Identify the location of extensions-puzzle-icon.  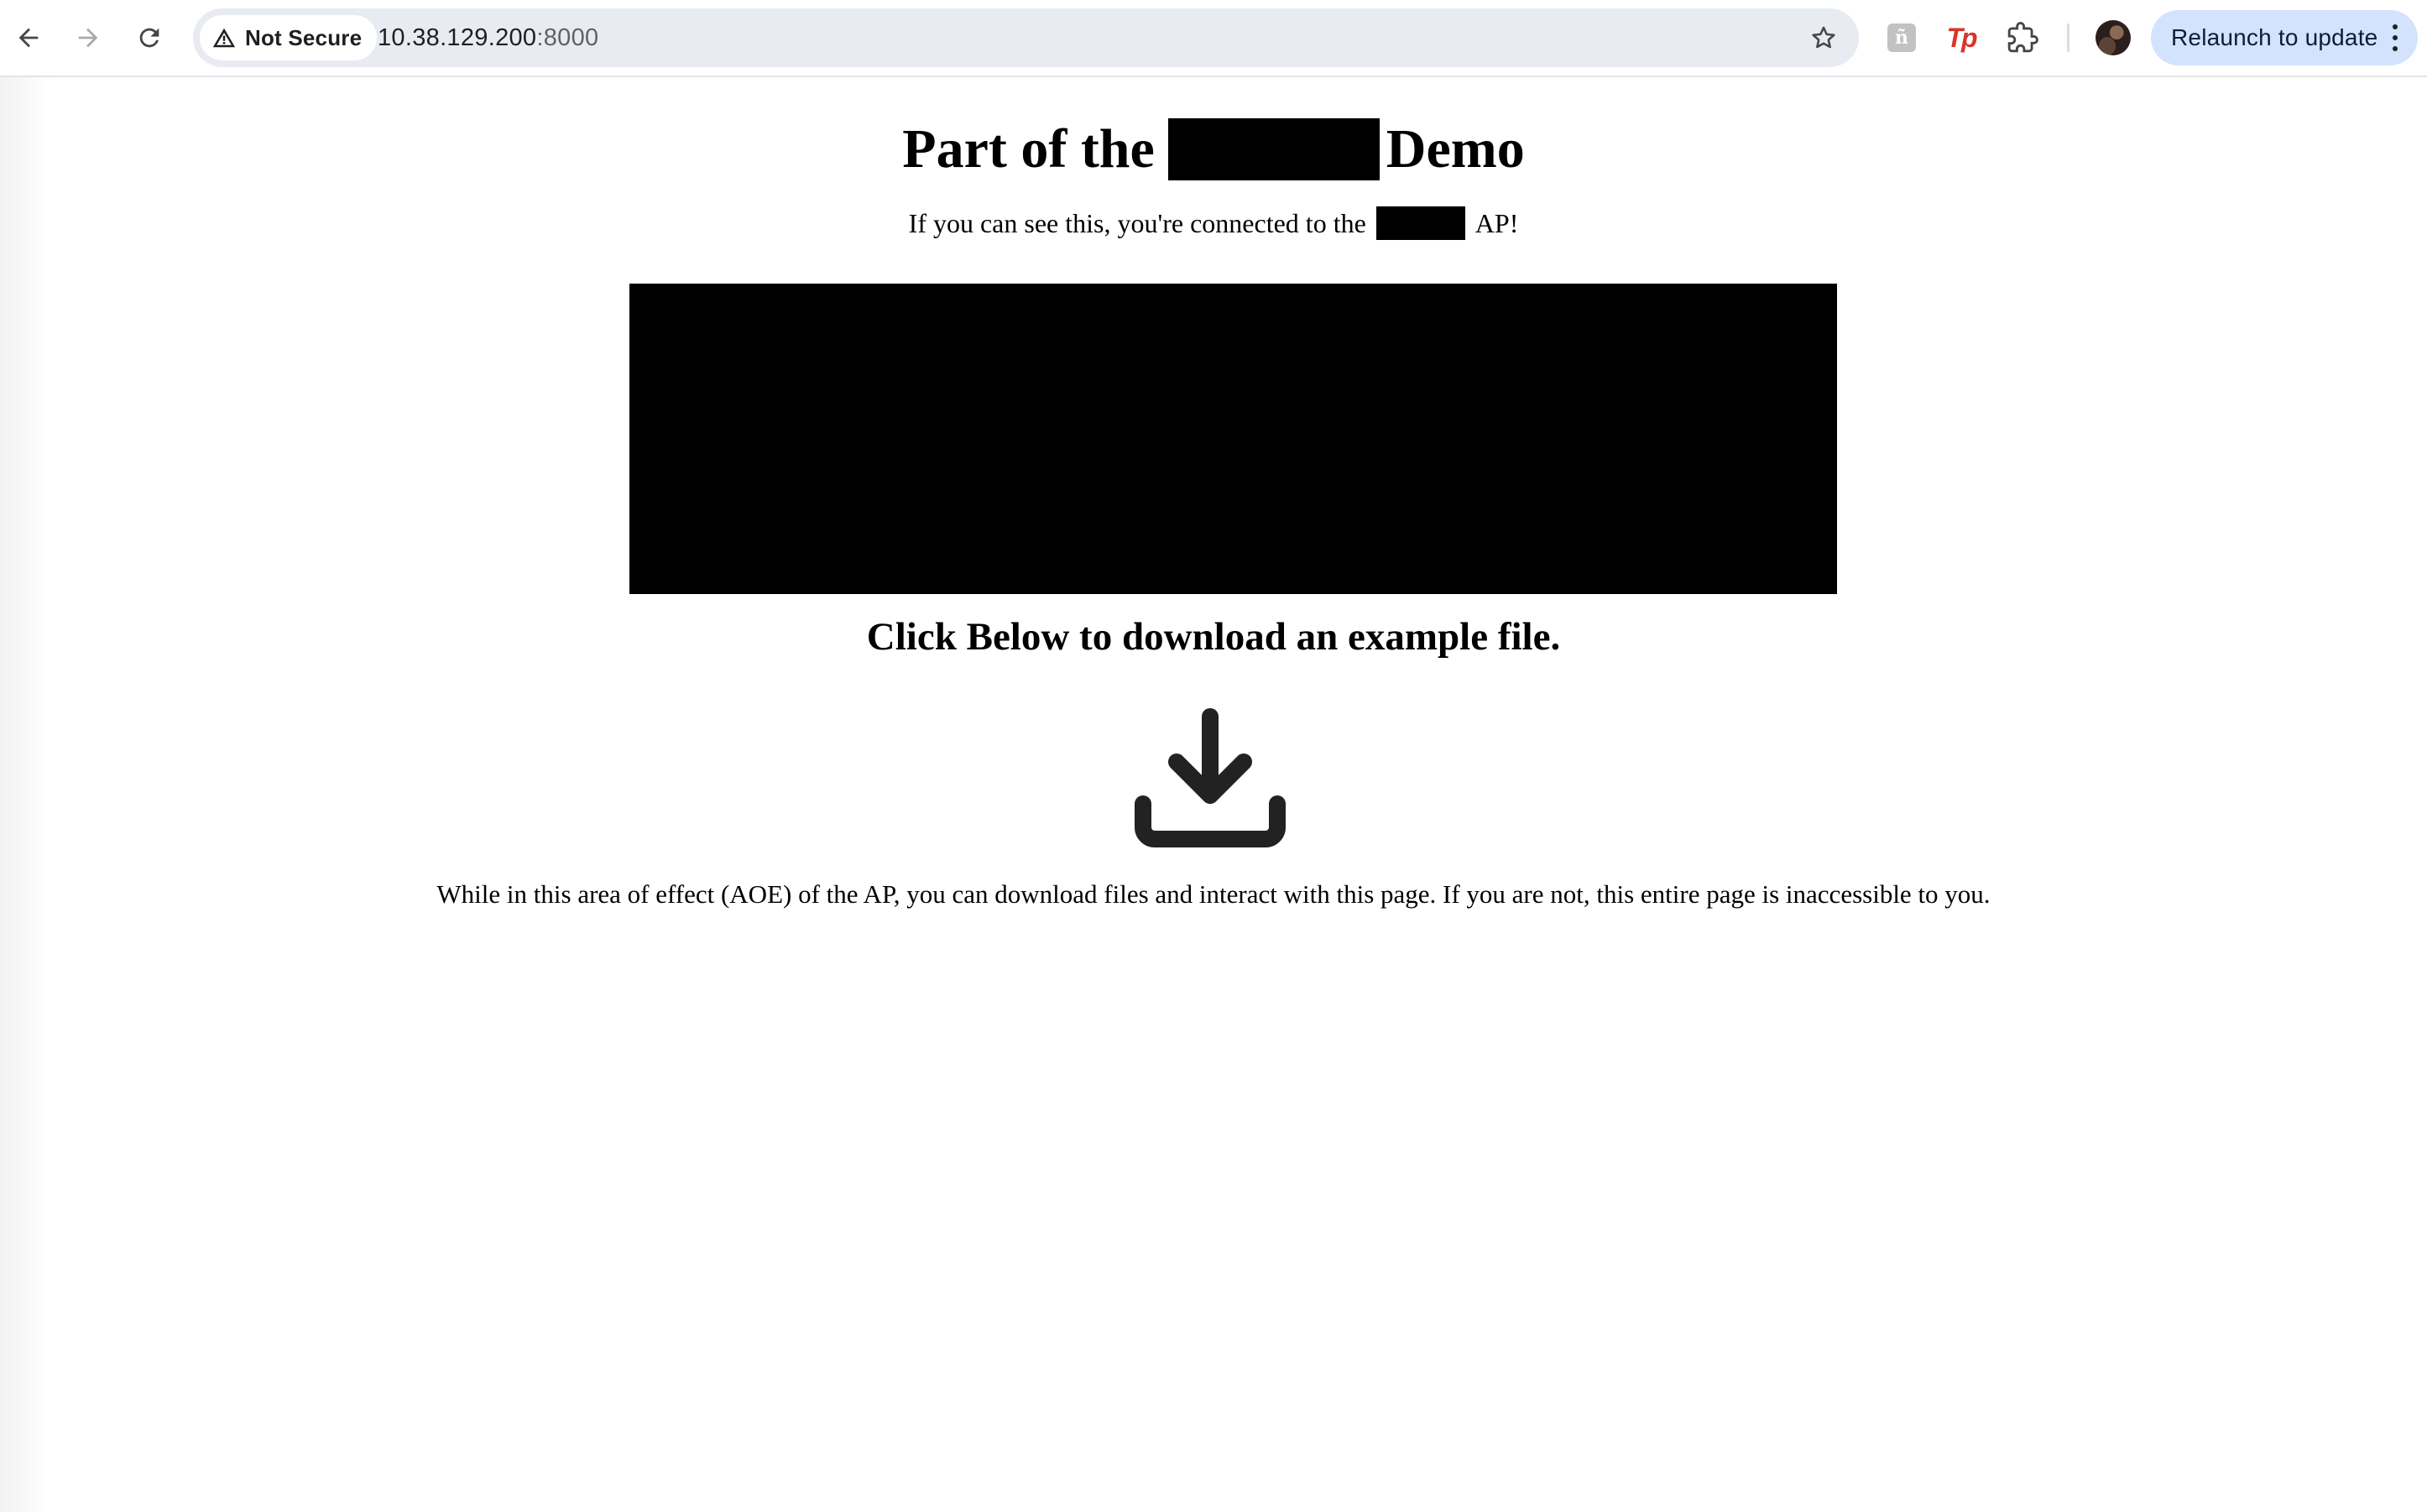
(2022, 37).